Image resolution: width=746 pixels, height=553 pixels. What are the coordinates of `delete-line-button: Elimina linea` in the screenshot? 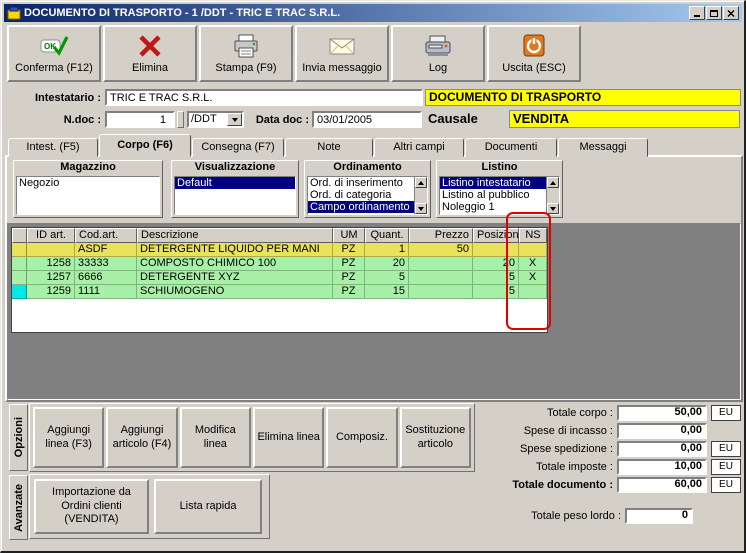 It's located at (288, 437).